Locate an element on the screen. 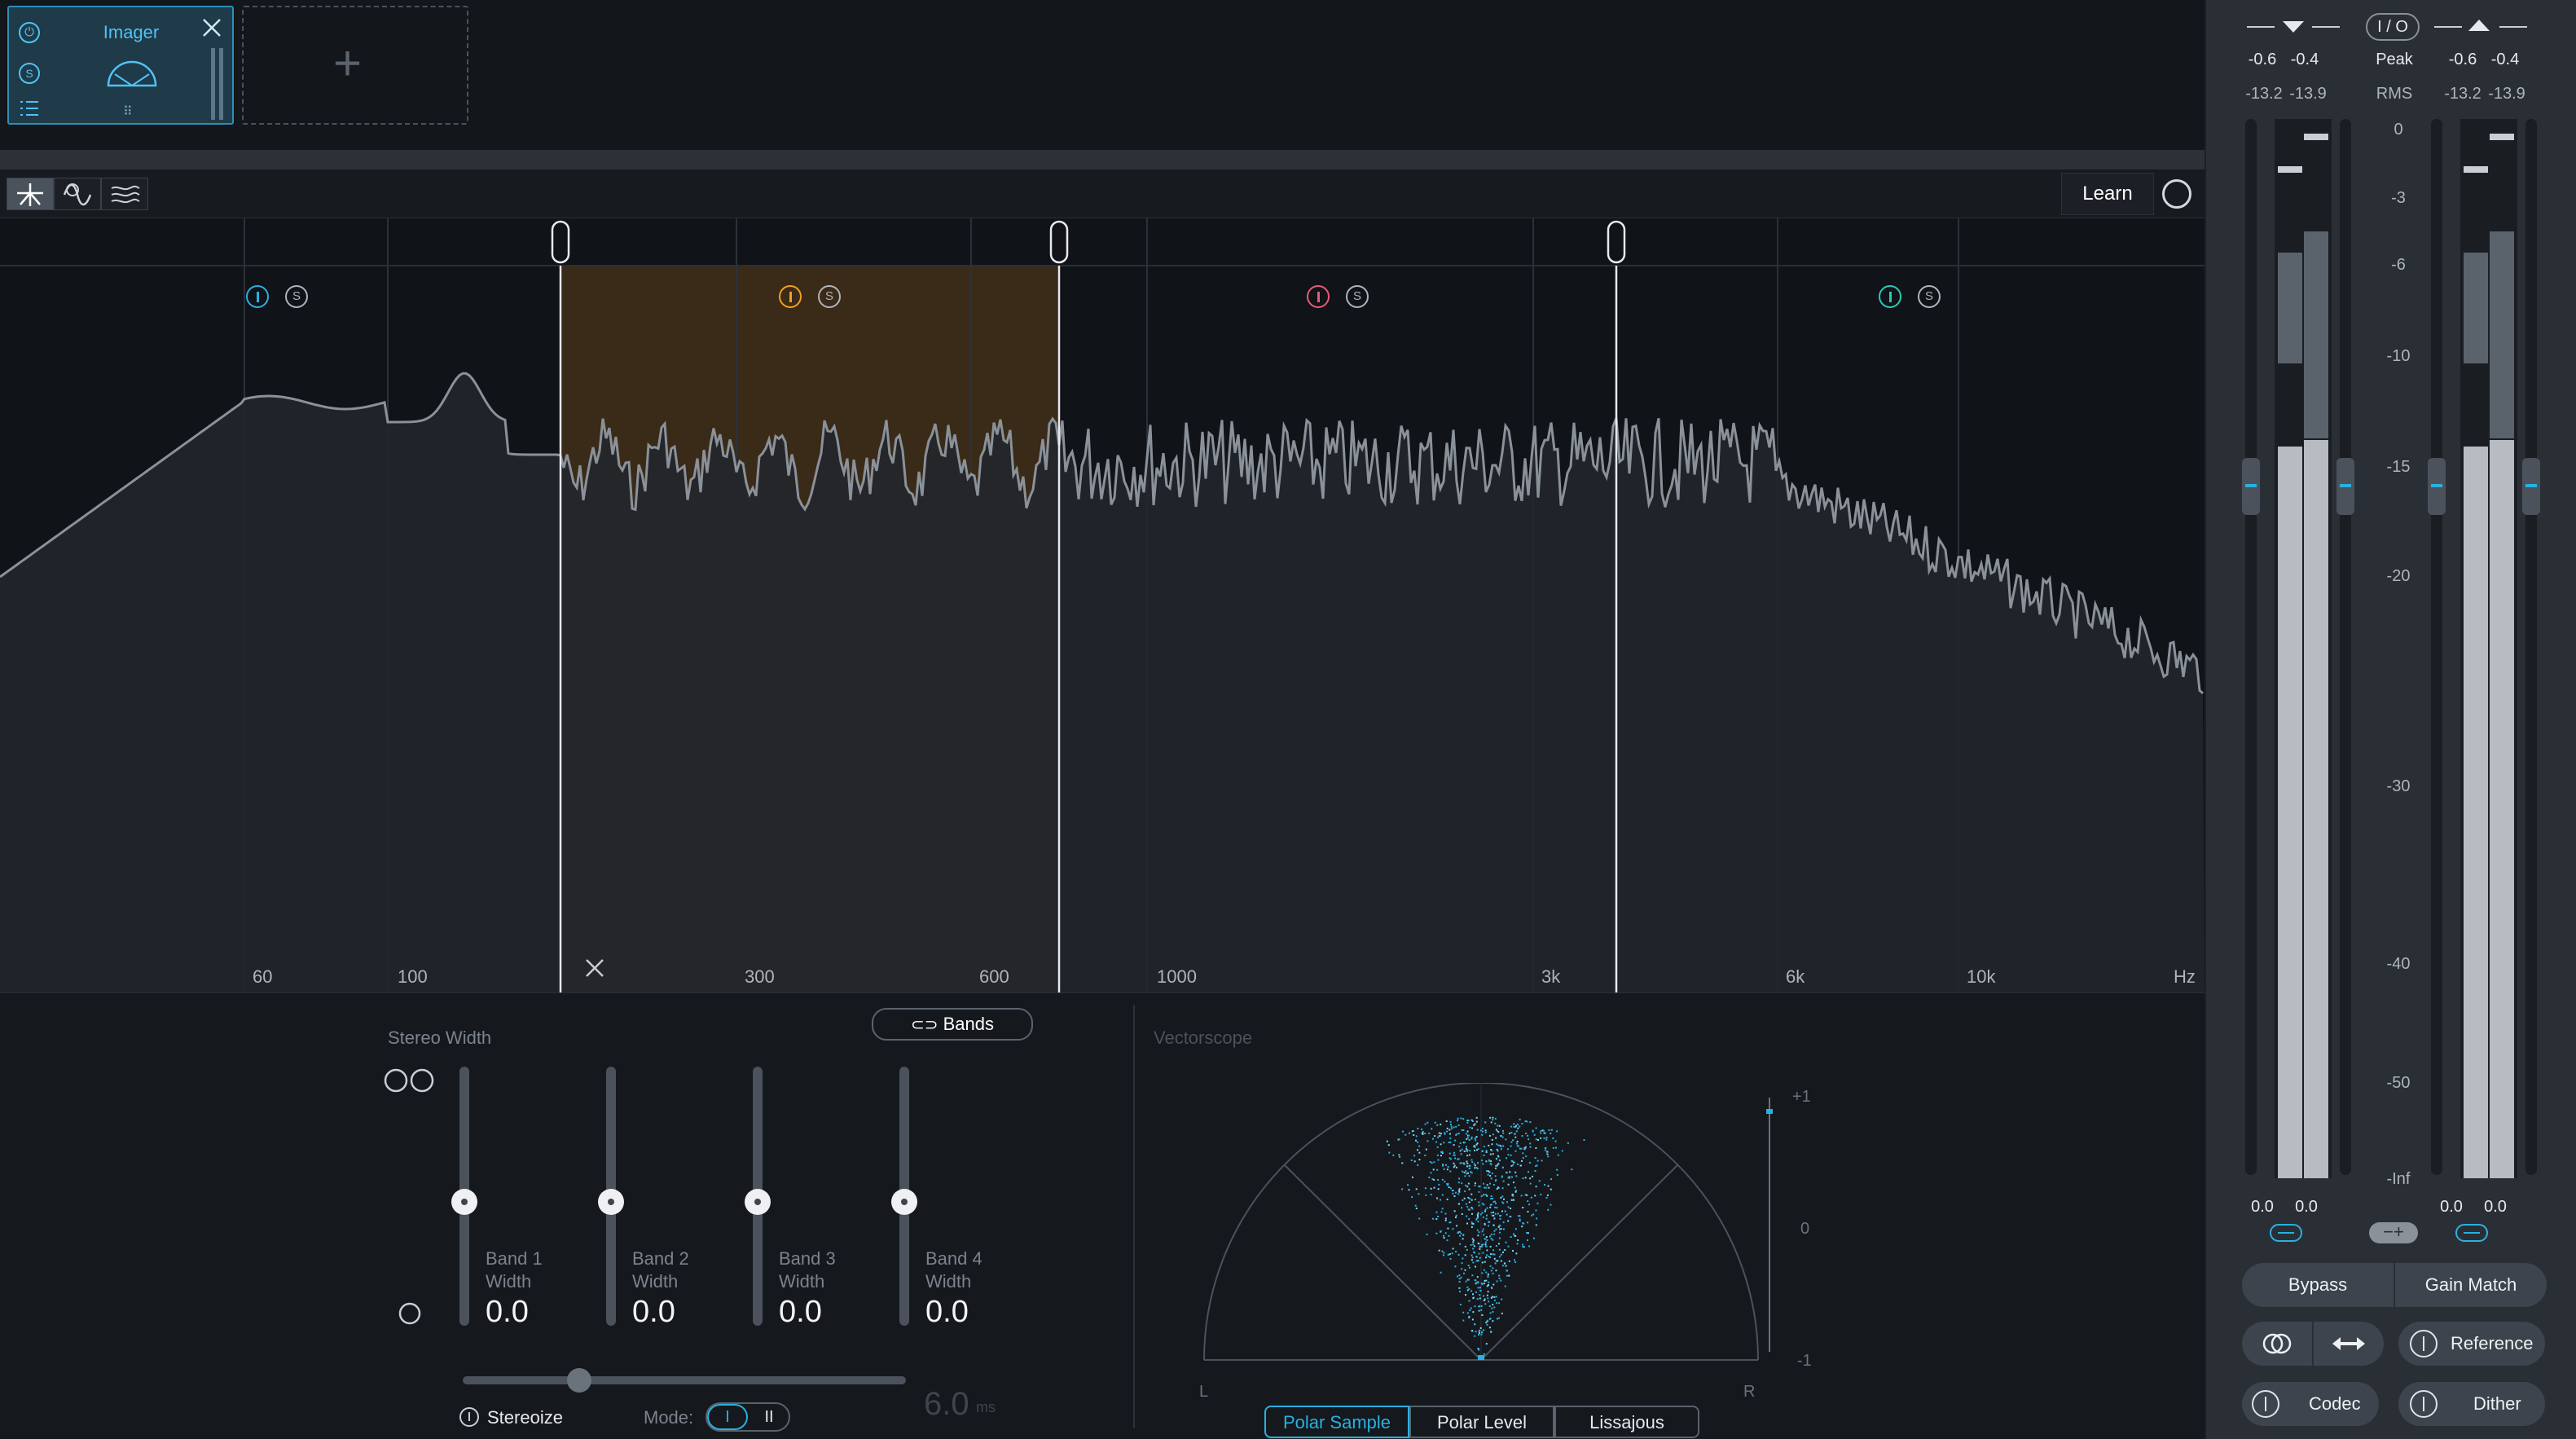 Image resolution: width=2576 pixels, height=1439 pixels. output-gain-fader-right is located at coordinates (2531, 647).